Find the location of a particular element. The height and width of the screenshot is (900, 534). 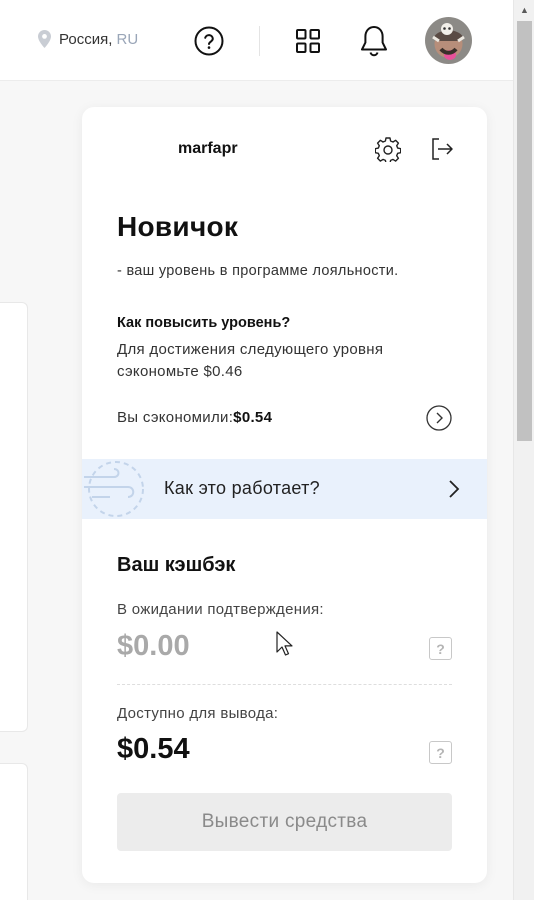

logout-icon is located at coordinates (442, 149).